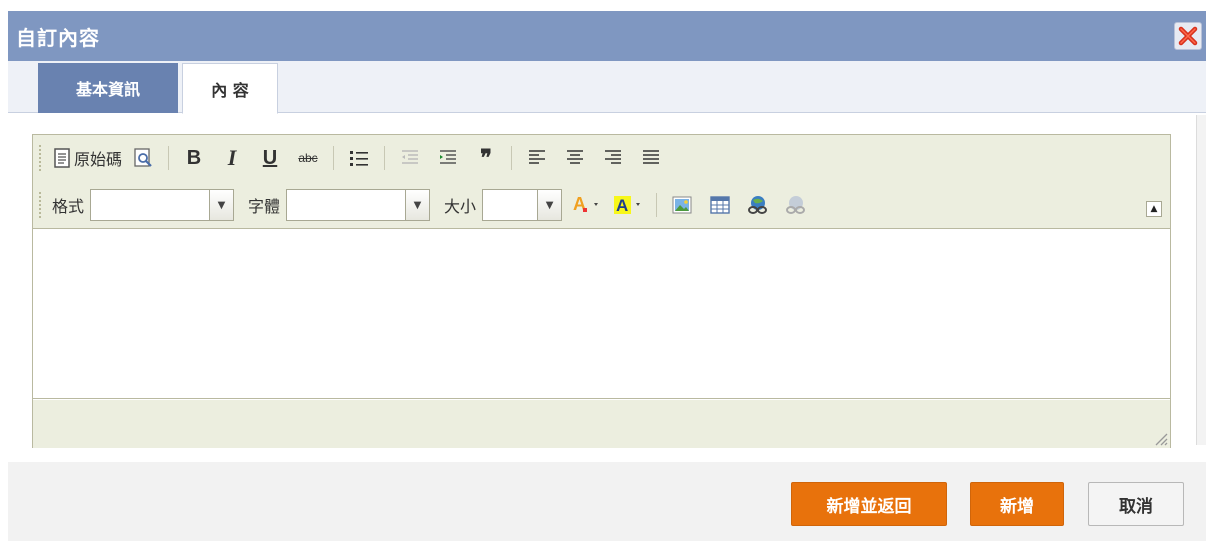  I want to click on unlink-button, so click(796, 205).